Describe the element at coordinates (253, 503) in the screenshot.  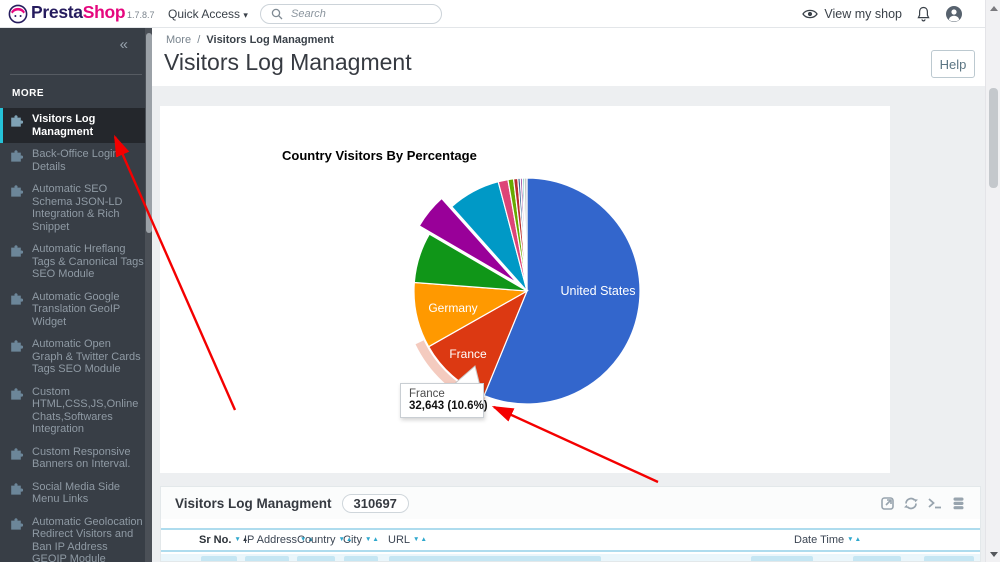
I see `panel-title: Visitors Log Managment` at that location.